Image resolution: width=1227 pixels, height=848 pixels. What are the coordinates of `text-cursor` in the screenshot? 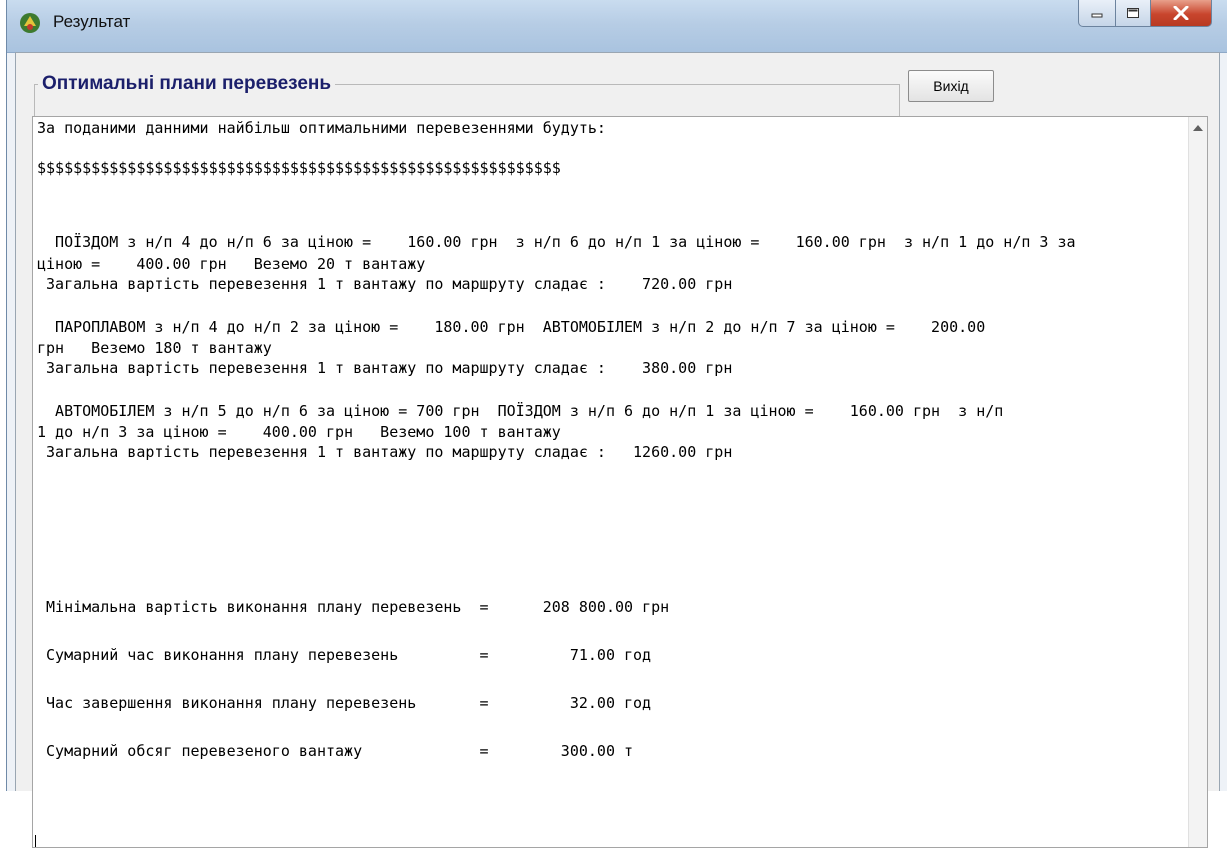 It's located at (35, 841).